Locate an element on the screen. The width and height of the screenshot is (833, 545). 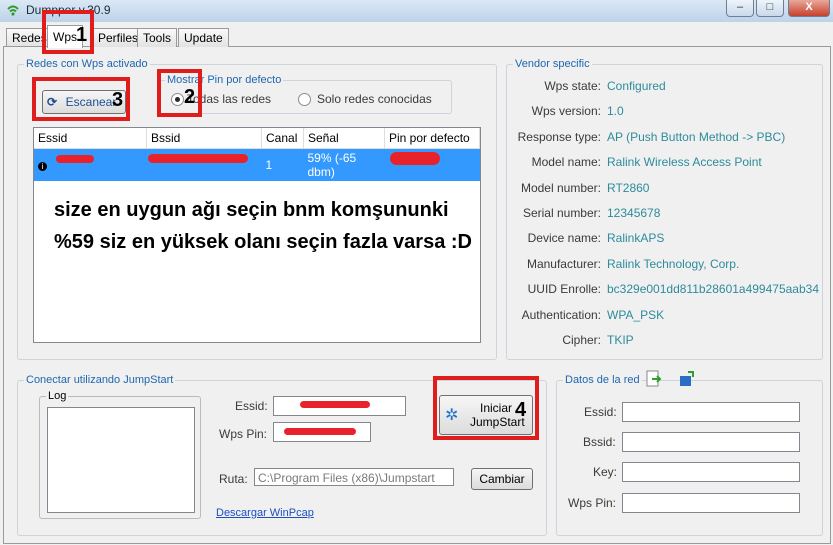
vendor-field-row: Manufacturer: Ralink Technology, Corp. is located at coordinates (663, 266).